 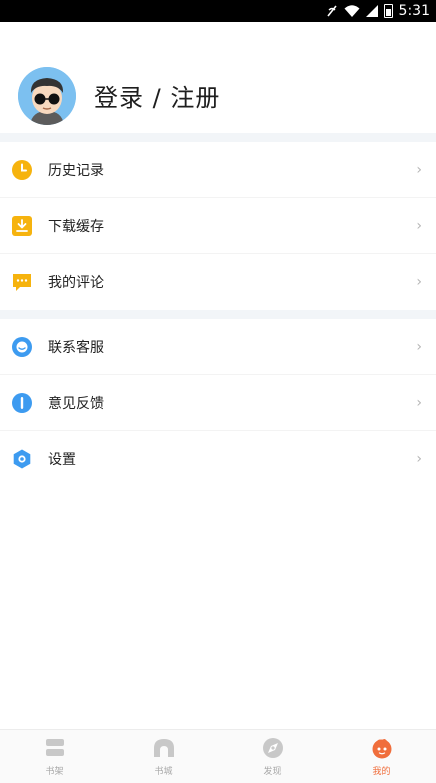 What do you see at coordinates (381, 771) in the screenshot?
I see `tab-label: 我的` at bounding box center [381, 771].